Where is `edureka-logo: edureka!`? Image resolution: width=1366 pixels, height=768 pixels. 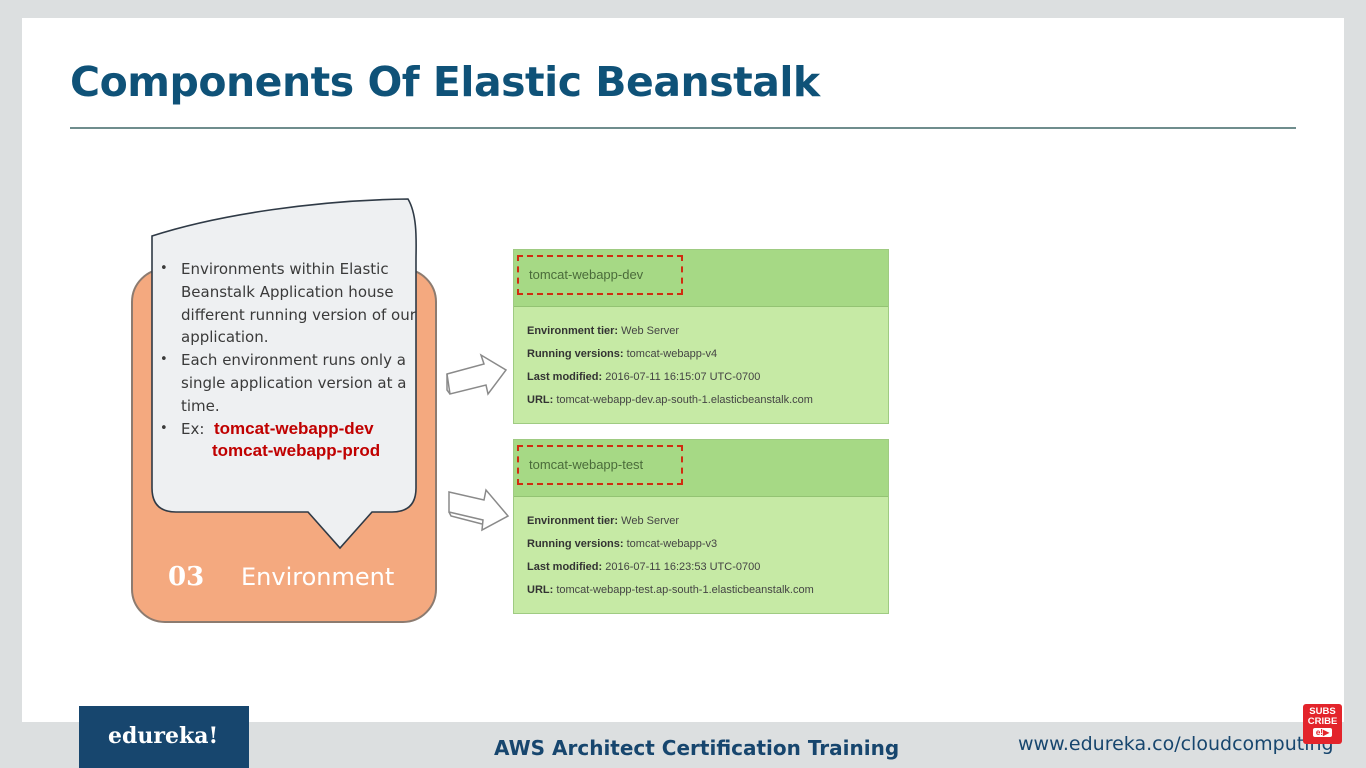
edureka-logo: edureka! is located at coordinates (164, 737).